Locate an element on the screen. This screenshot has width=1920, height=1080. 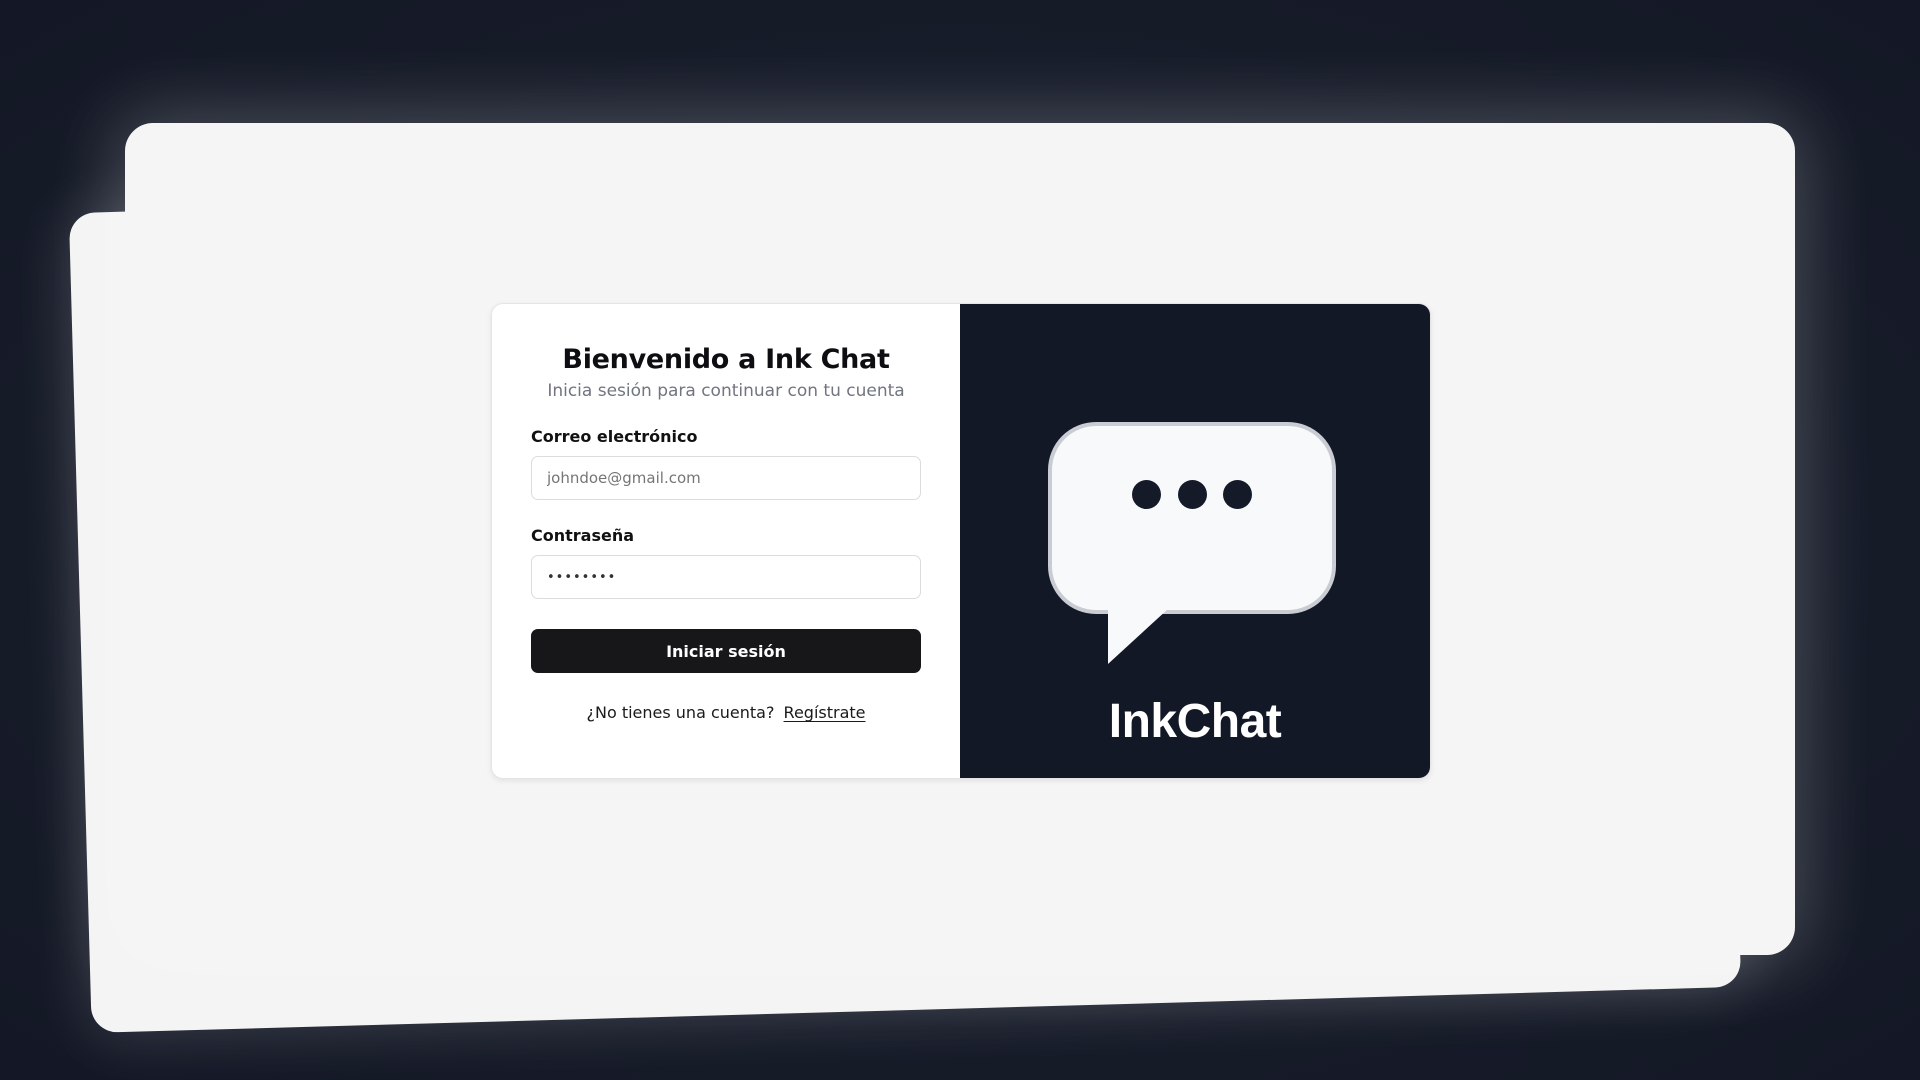
chat-bubble-icon is located at coordinates (1192, 518).